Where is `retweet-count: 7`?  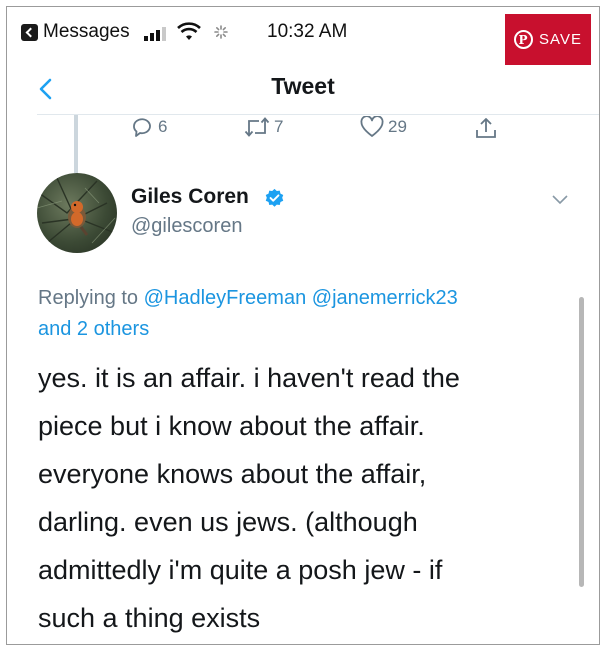 retweet-count: 7 is located at coordinates (279, 126).